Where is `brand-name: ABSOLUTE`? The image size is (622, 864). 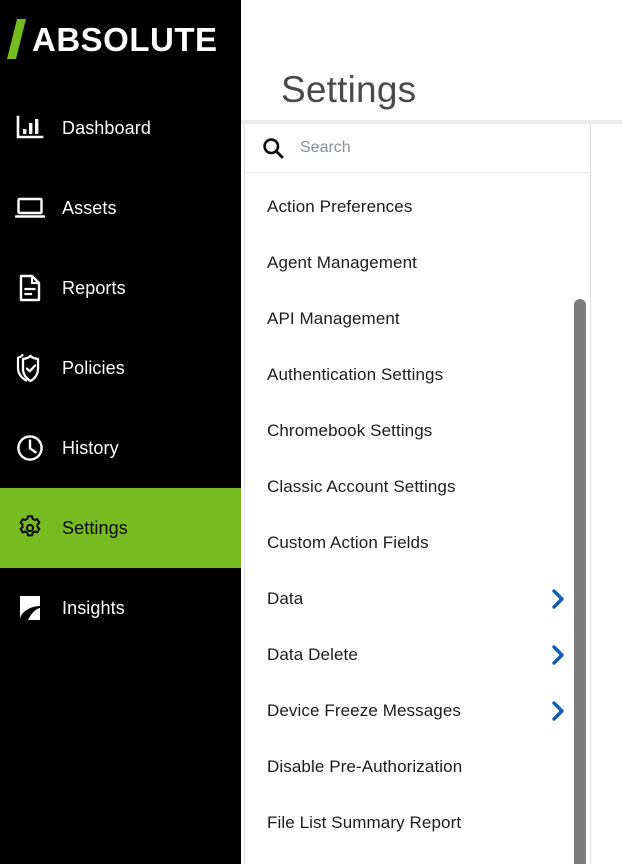 brand-name: ABSOLUTE is located at coordinates (125, 39).